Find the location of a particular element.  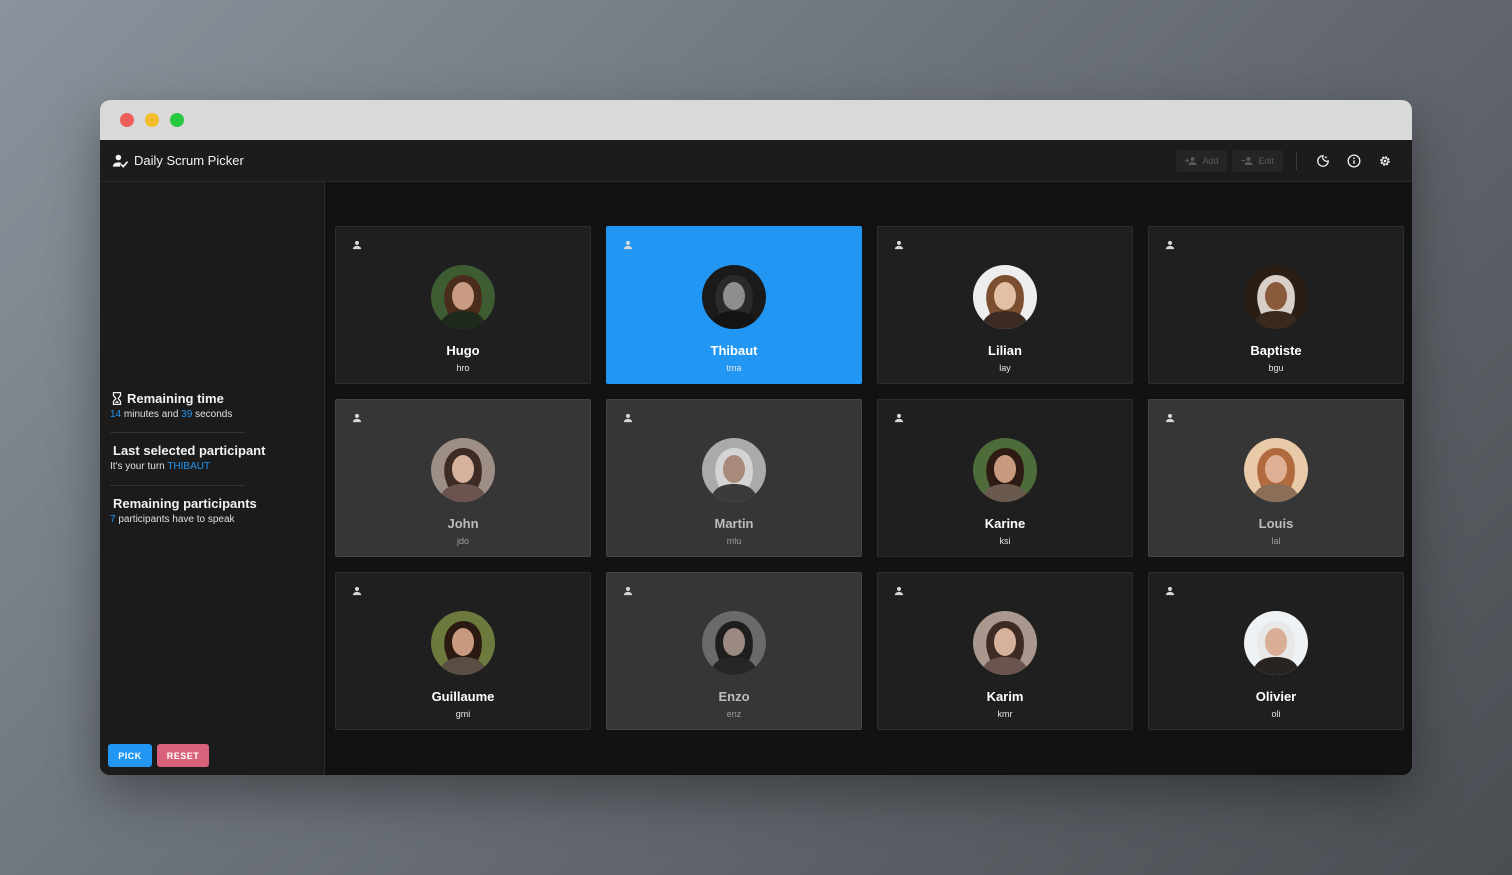

participant-card-john: John jdo is located at coordinates (463, 478).